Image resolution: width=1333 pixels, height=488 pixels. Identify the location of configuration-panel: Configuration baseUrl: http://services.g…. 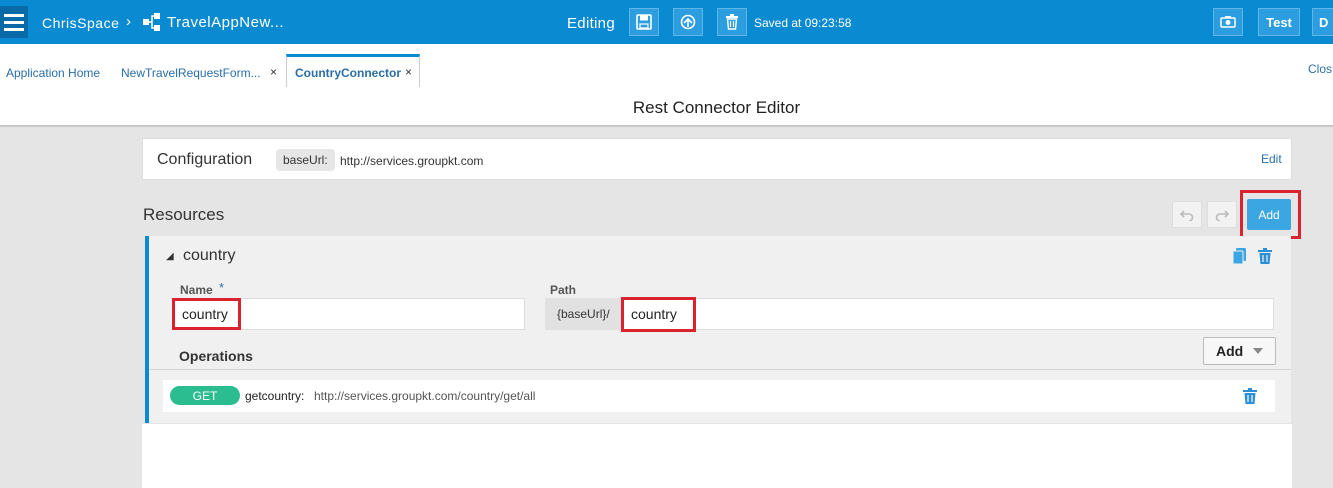
(717, 159).